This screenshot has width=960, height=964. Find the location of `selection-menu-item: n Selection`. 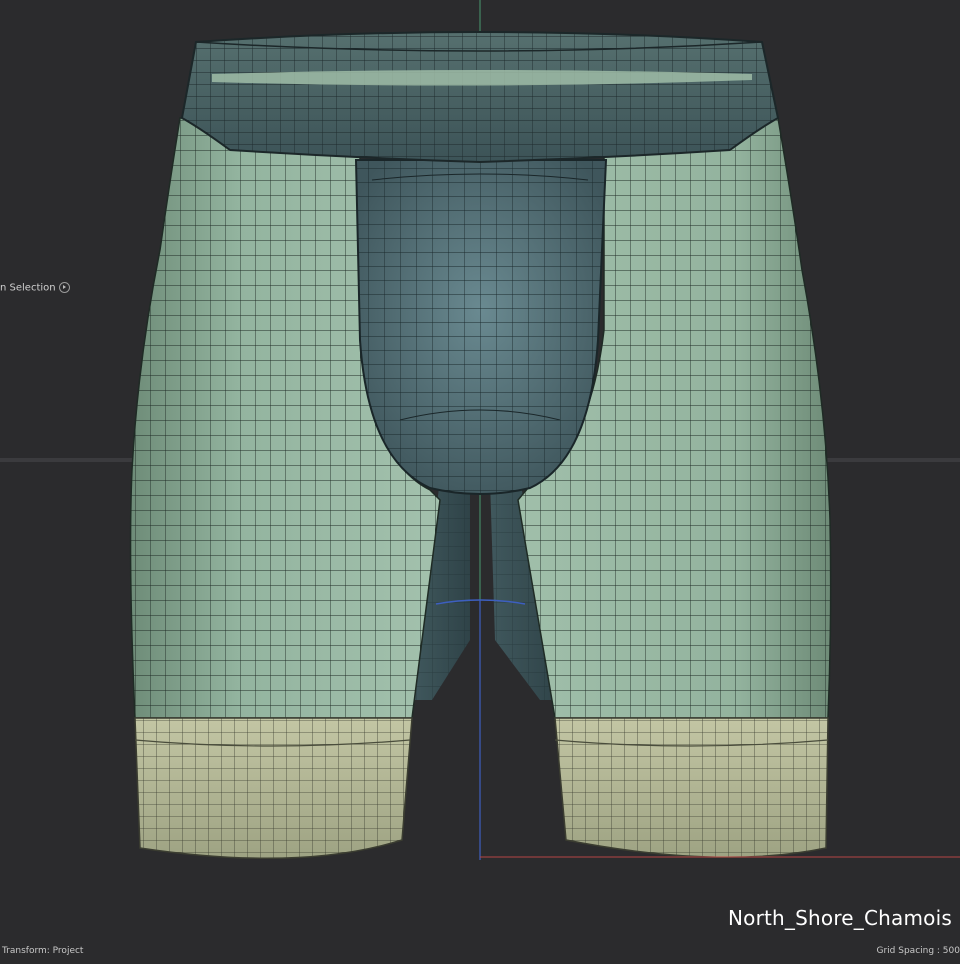

selection-menu-item: n Selection is located at coordinates (35, 288).